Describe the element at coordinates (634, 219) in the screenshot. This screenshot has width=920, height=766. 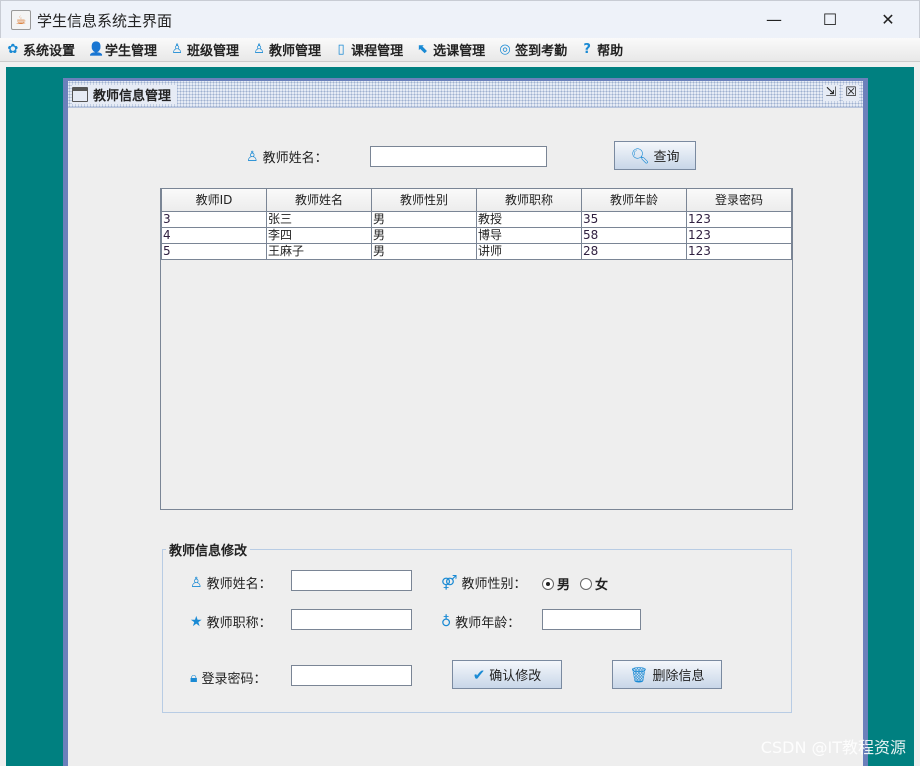
I see `table-cell: 35` at that location.